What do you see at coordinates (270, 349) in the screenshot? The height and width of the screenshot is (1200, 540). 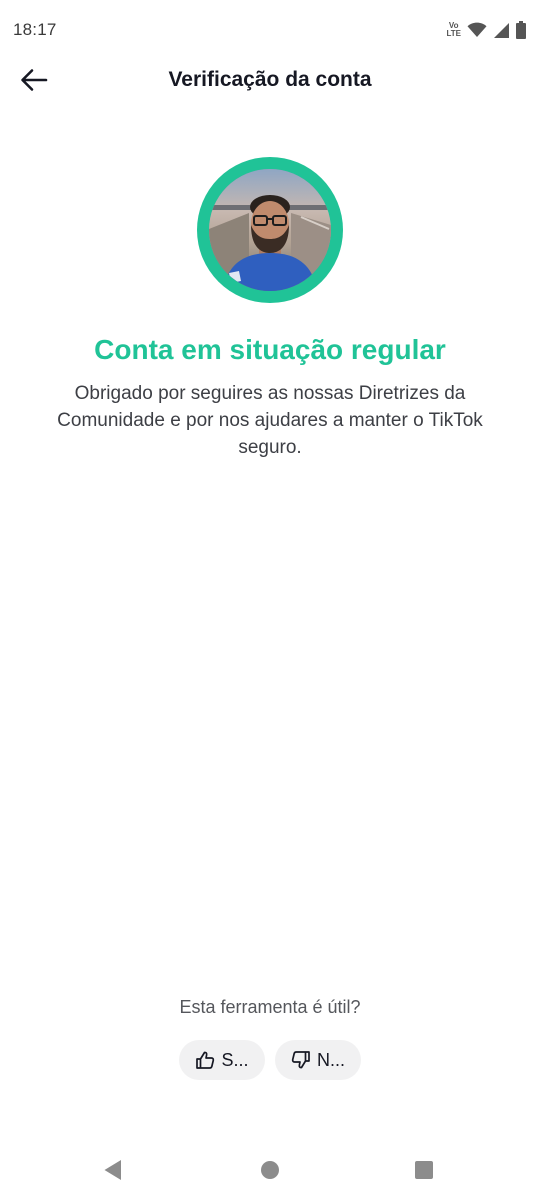 I see `status-headline: Conta em situação regular` at bounding box center [270, 349].